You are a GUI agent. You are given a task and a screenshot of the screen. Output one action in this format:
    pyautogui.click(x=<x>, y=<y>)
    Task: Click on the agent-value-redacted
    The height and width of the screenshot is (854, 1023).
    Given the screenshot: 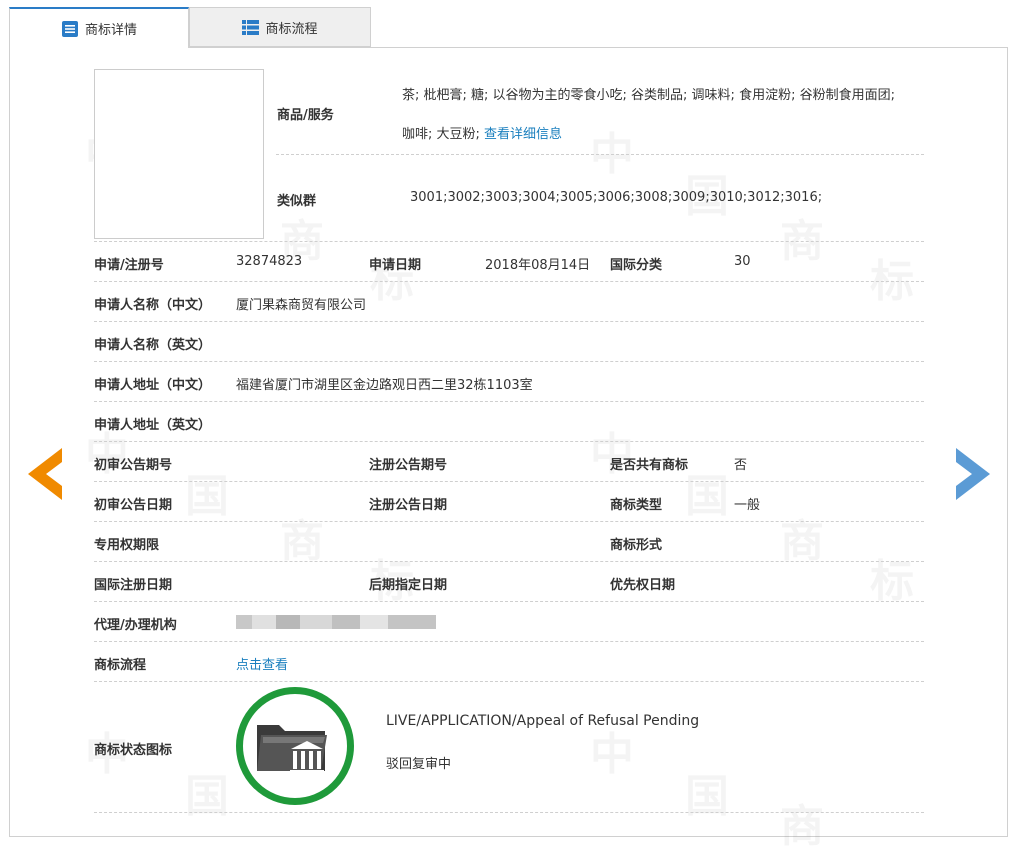 What is the action you would take?
    pyautogui.click(x=336, y=622)
    